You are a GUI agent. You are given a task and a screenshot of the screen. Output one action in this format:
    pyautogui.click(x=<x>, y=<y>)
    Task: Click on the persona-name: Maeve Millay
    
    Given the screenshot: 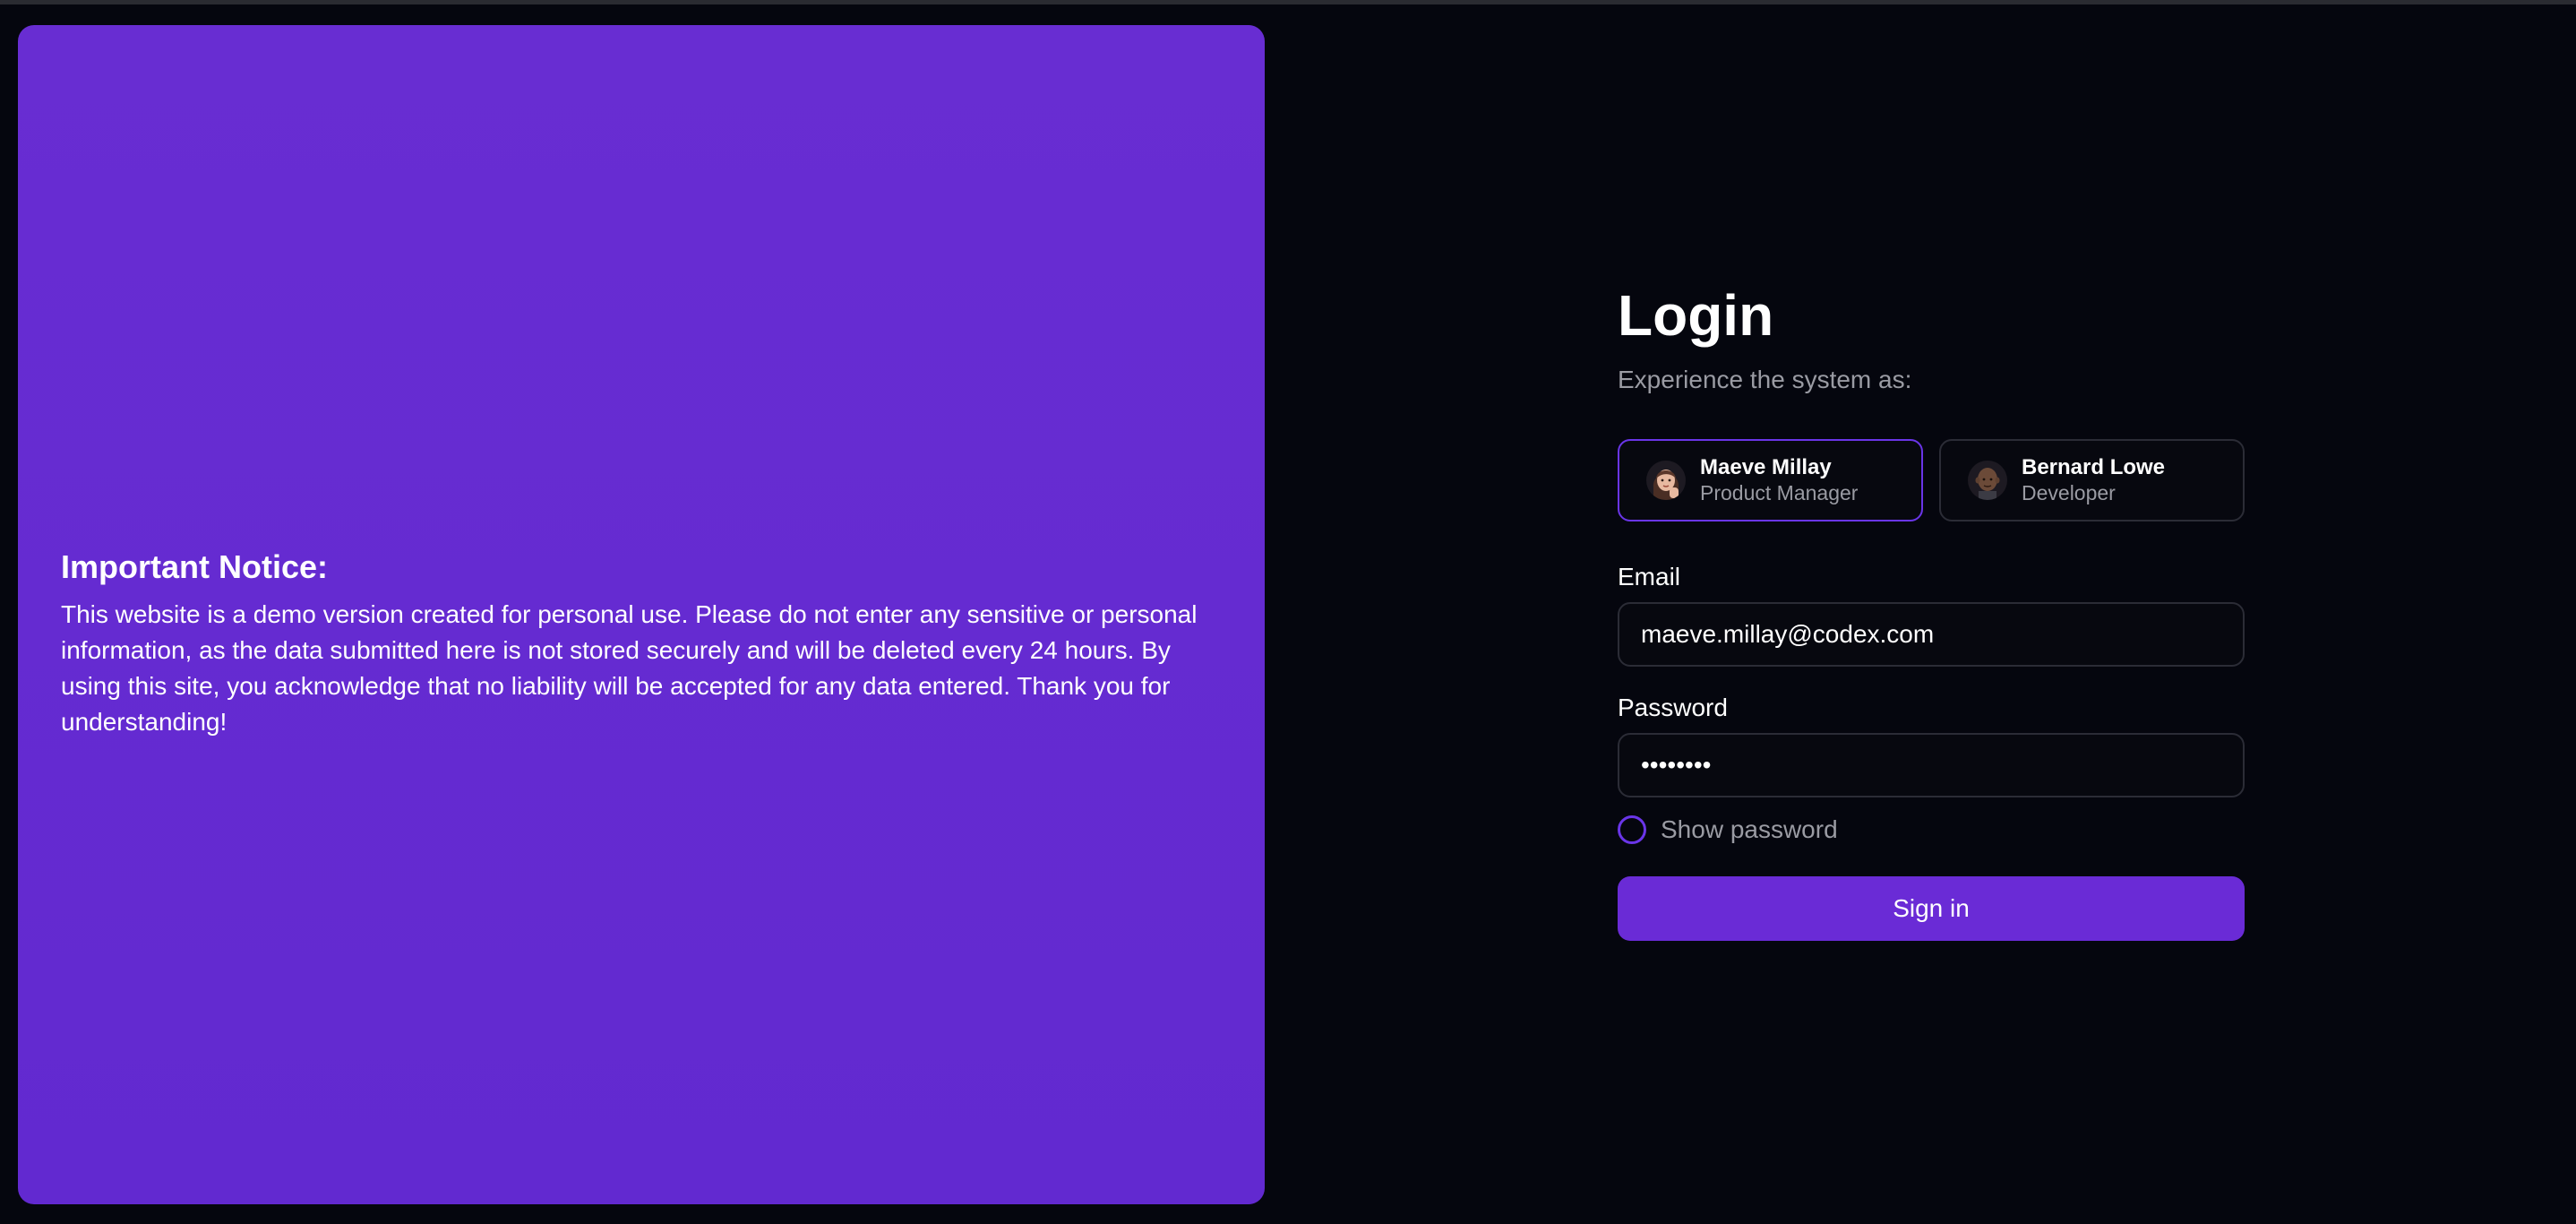 What is the action you would take?
    pyautogui.click(x=1766, y=467)
    